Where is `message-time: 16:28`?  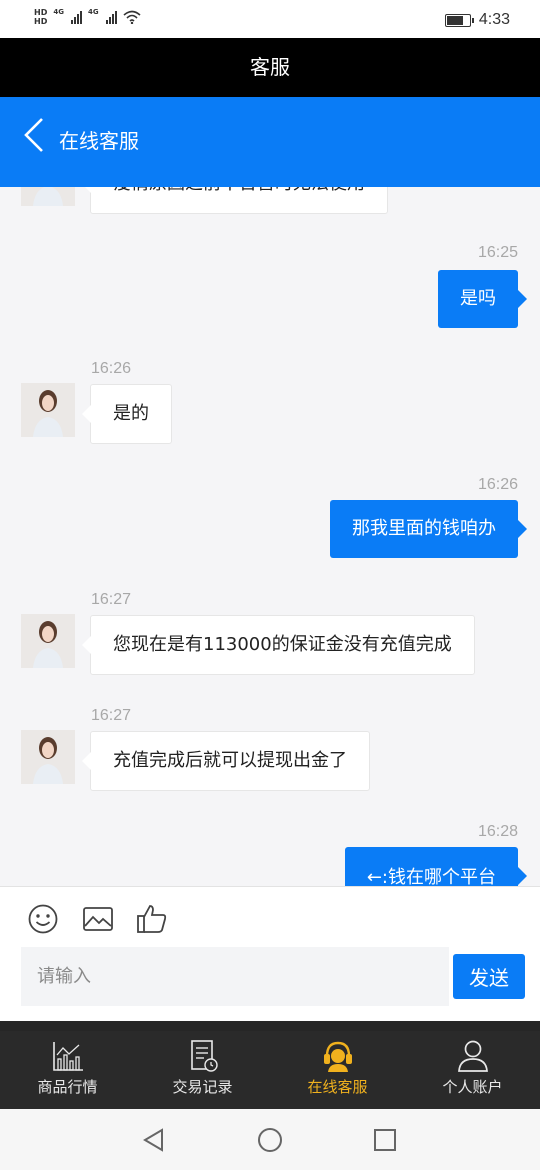 message-time: 16:28 is located at coordinates (497, 831).